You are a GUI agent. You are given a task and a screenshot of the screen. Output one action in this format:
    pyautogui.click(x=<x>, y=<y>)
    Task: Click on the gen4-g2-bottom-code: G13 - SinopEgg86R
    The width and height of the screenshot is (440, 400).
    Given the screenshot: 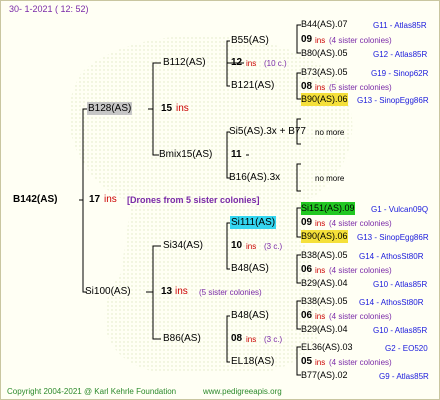 What is the action you would take?
    pyautogui.click(x=393, y=100)
    